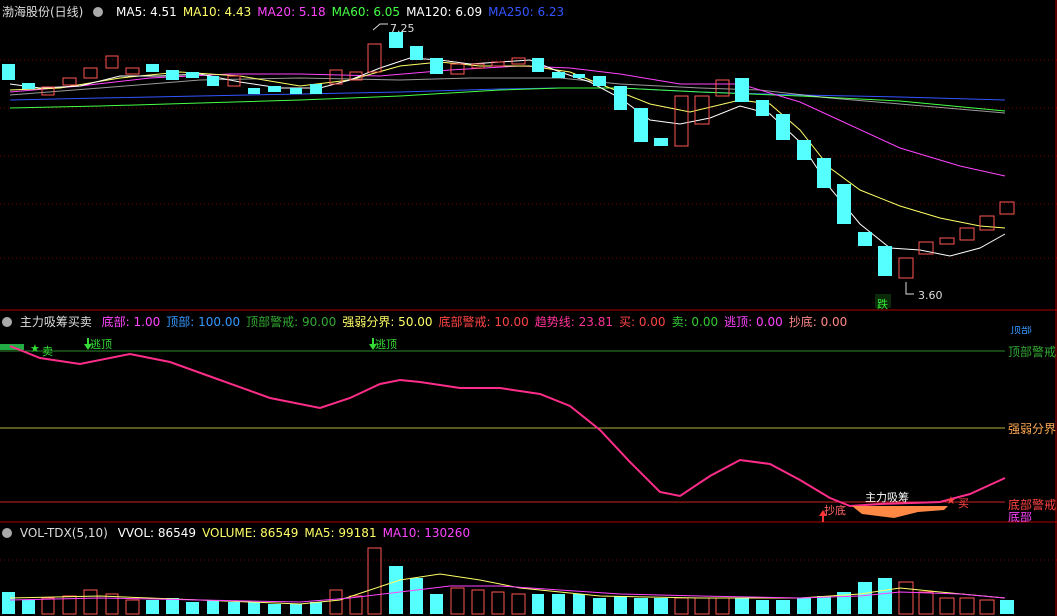  I want to click on buy-signal: 买, so click(963, 503).